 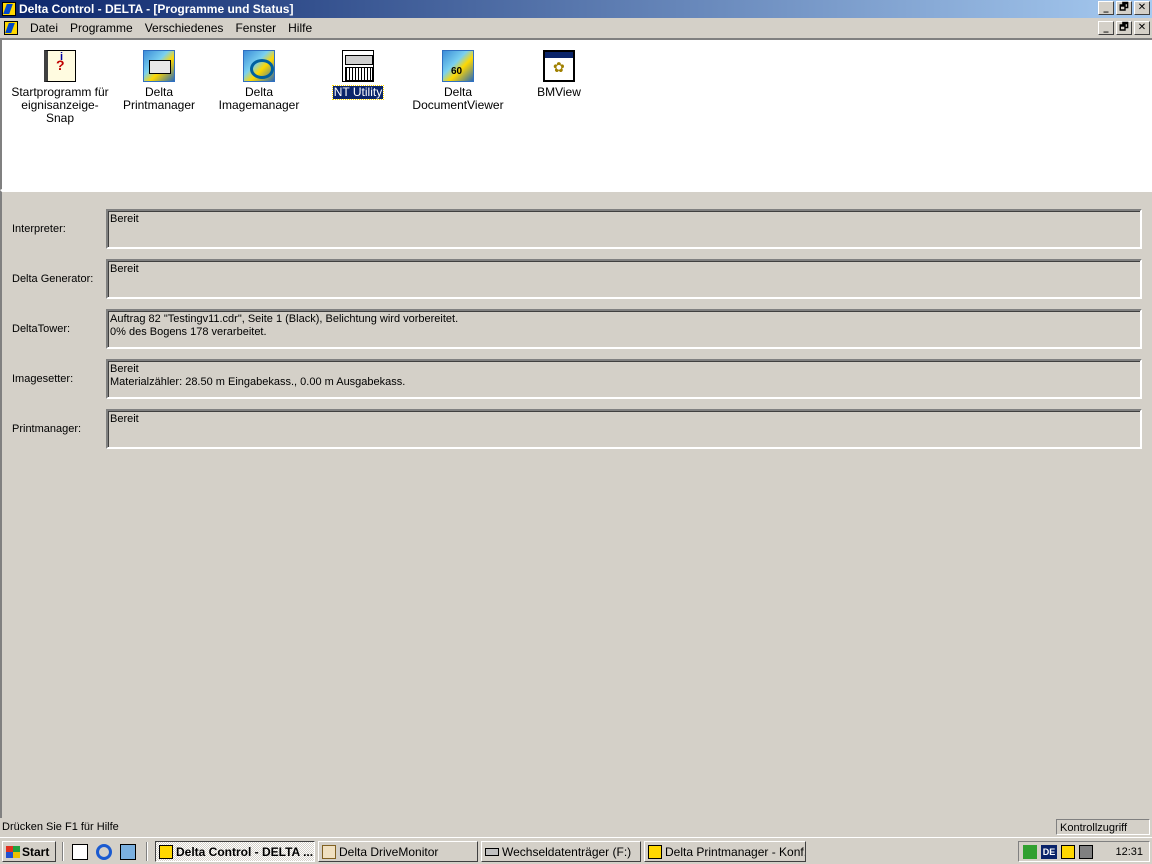 I want to click on program-item-delta-printmanager: Delta Printmanager, so click(x=159, y=81).